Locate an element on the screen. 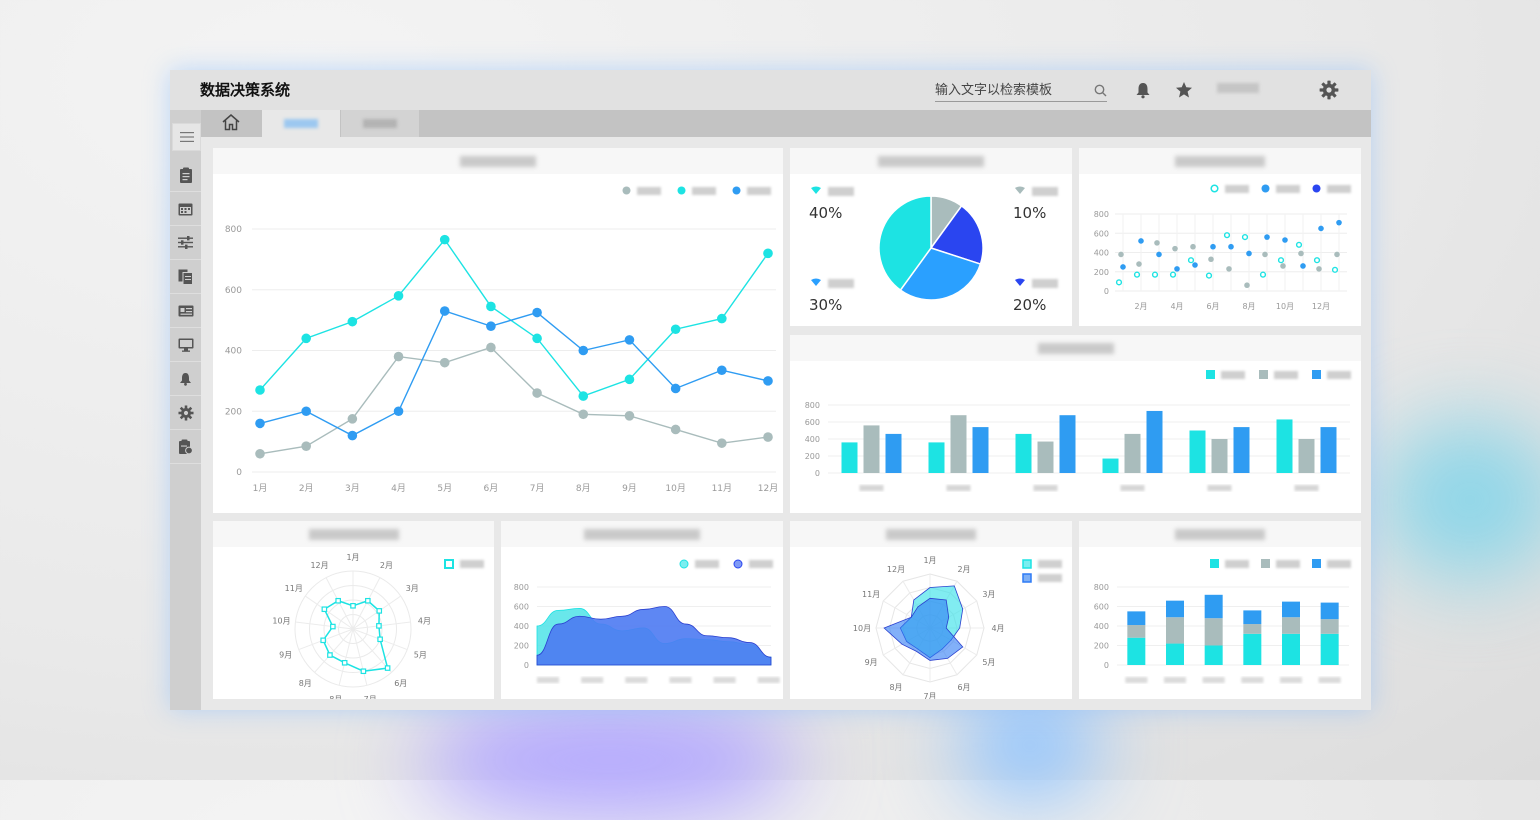 This screenshot has width=1540, height=820. alarm-icon is located at coordinates (185, 379).